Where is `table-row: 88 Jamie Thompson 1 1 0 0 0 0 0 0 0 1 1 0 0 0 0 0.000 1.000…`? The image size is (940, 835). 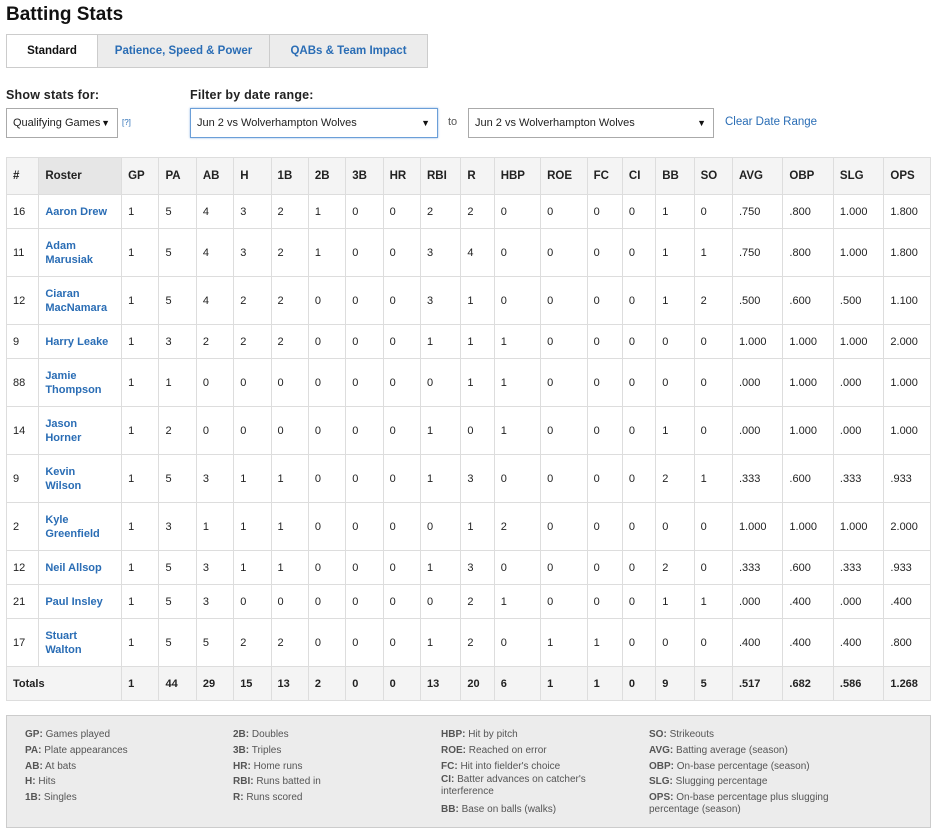 table-row: 88 Jamie Thompson 1 1 0 0 0 0 0 0 0 1 1 0 0 0 0 0.000 1.000… is located at coordinates (468, 382).